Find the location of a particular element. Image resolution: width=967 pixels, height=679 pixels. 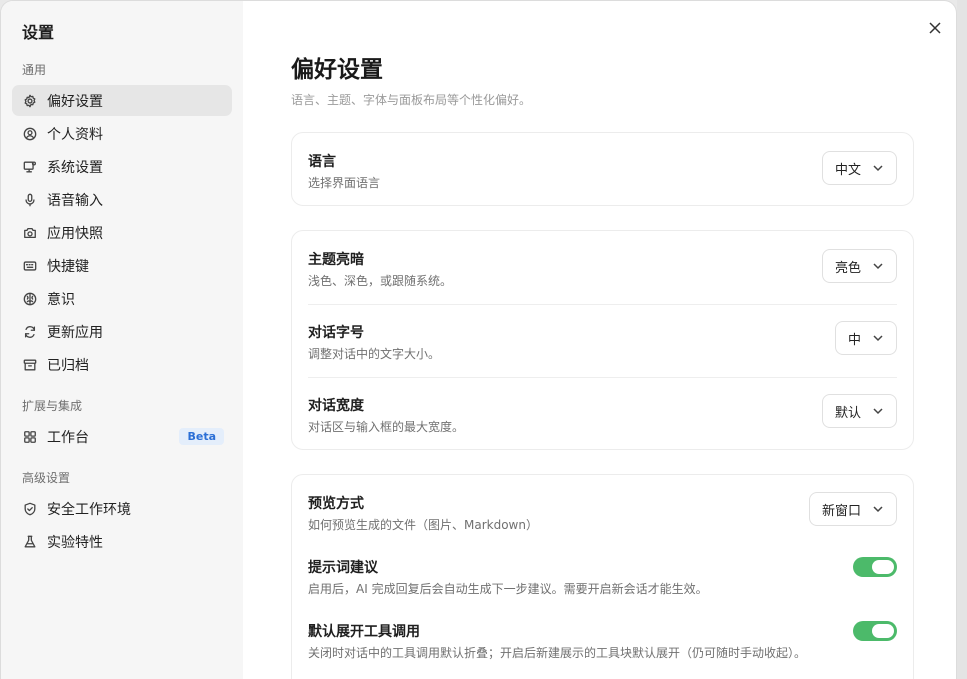

language-label: 语言 is located at coordinates (322, 162).